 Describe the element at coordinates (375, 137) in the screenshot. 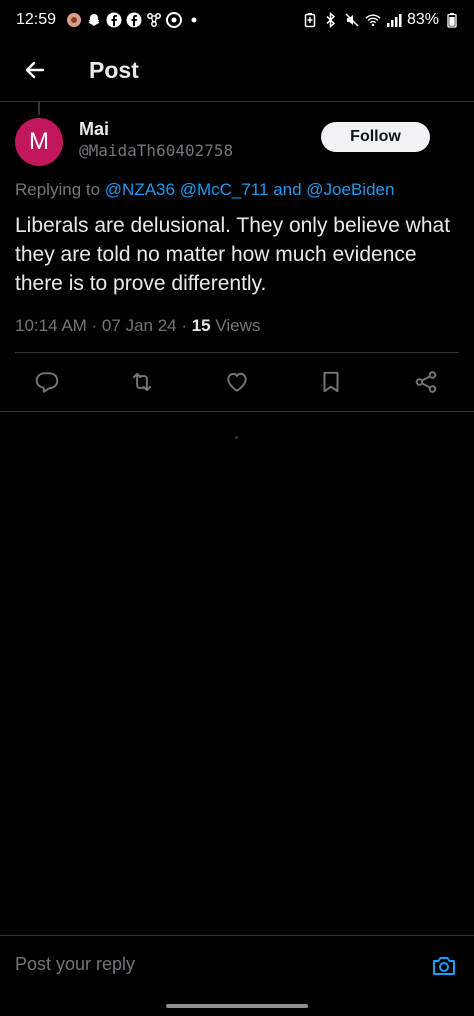

I see `follow-button: Follow` at that location.